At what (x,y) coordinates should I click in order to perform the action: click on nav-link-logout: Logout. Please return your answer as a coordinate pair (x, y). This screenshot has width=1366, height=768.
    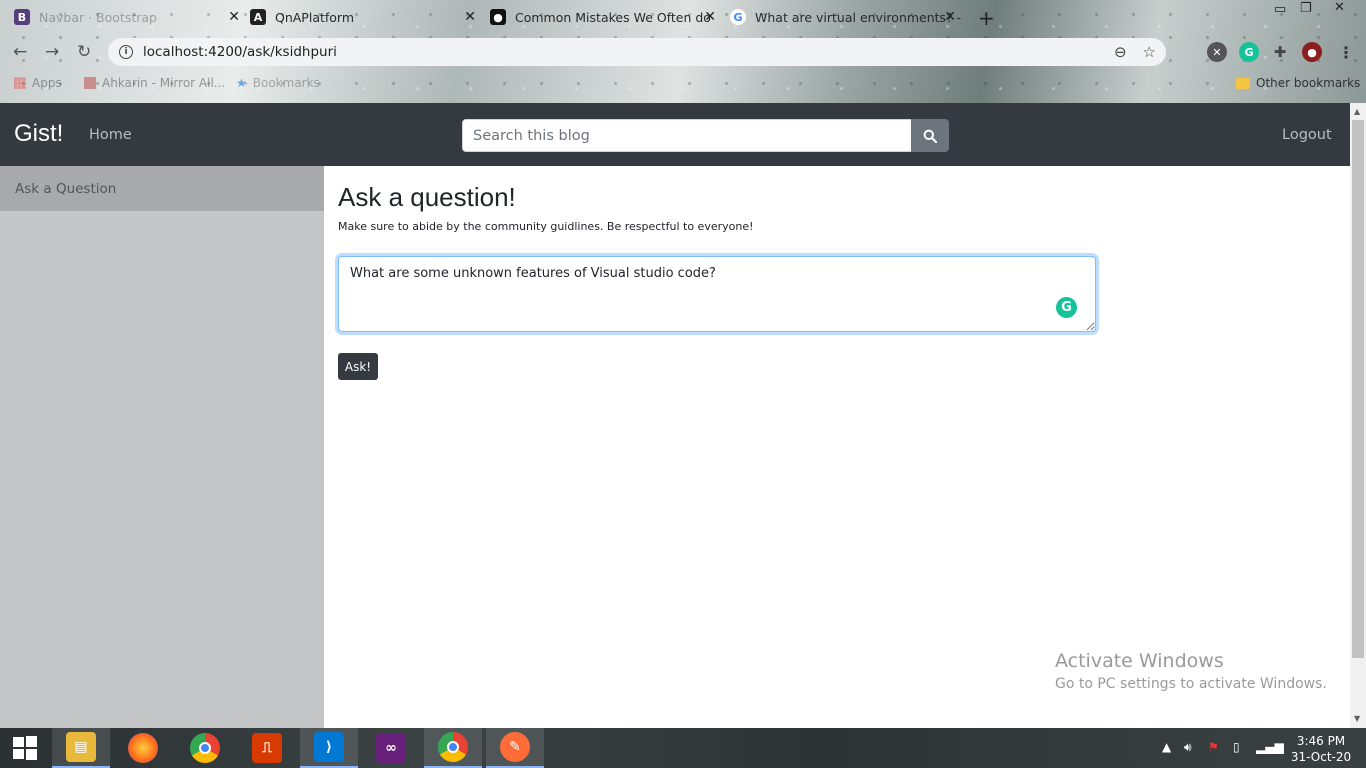
    Looking at the image, I should click on (1307, 135).